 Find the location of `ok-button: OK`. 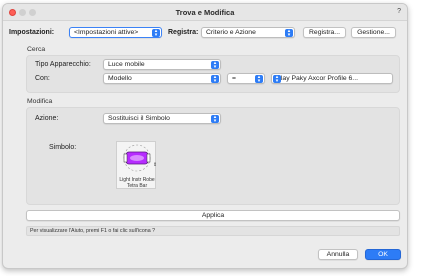

ok-button: OK is located at coordinates (383, 254).